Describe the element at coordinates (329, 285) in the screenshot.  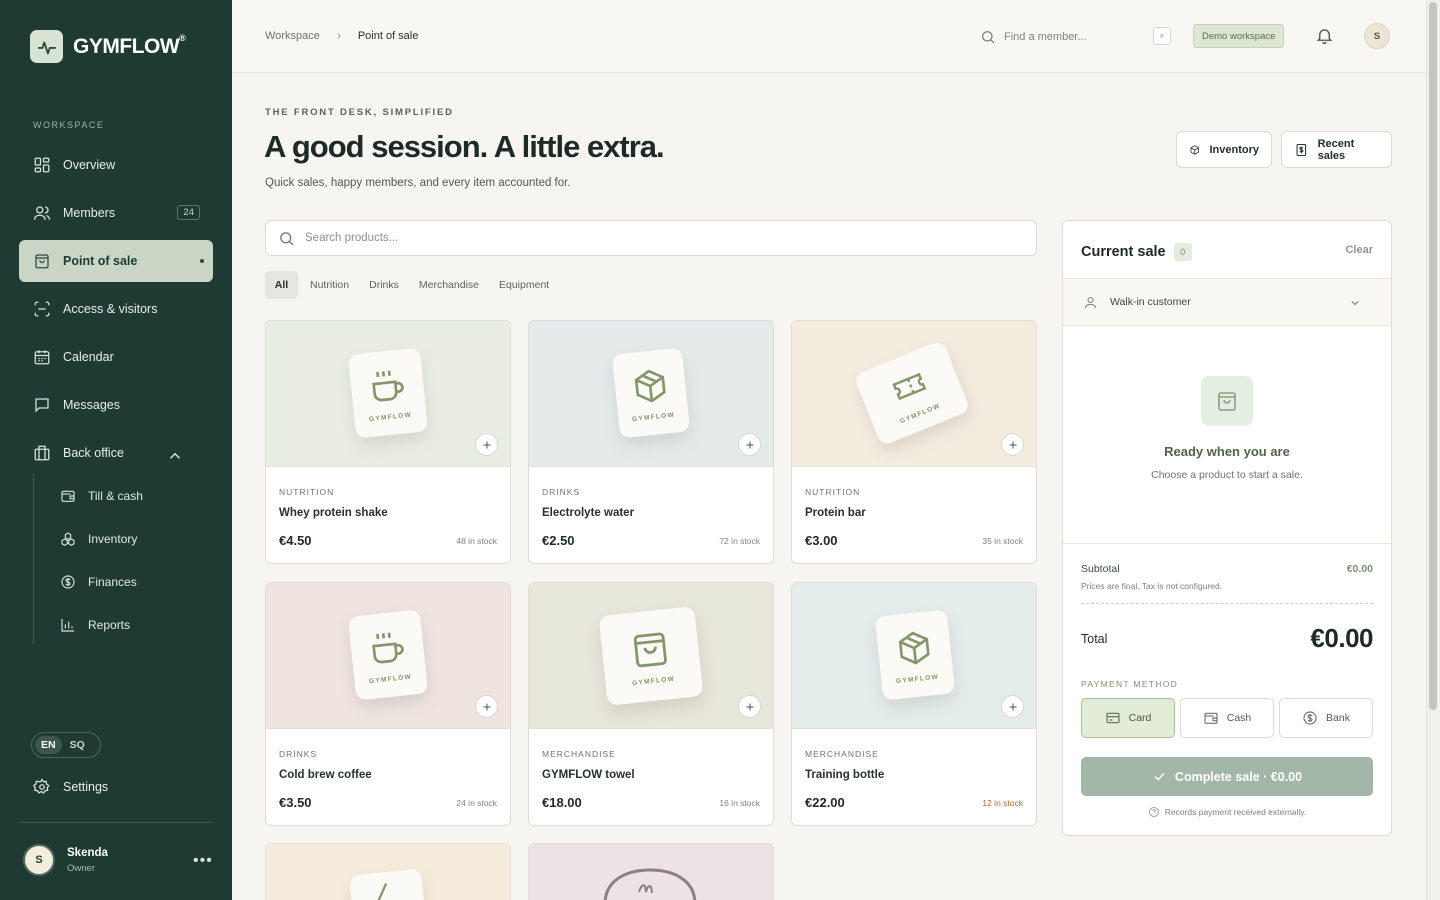
I see `tab-nutrition: Nutrition` at that location.